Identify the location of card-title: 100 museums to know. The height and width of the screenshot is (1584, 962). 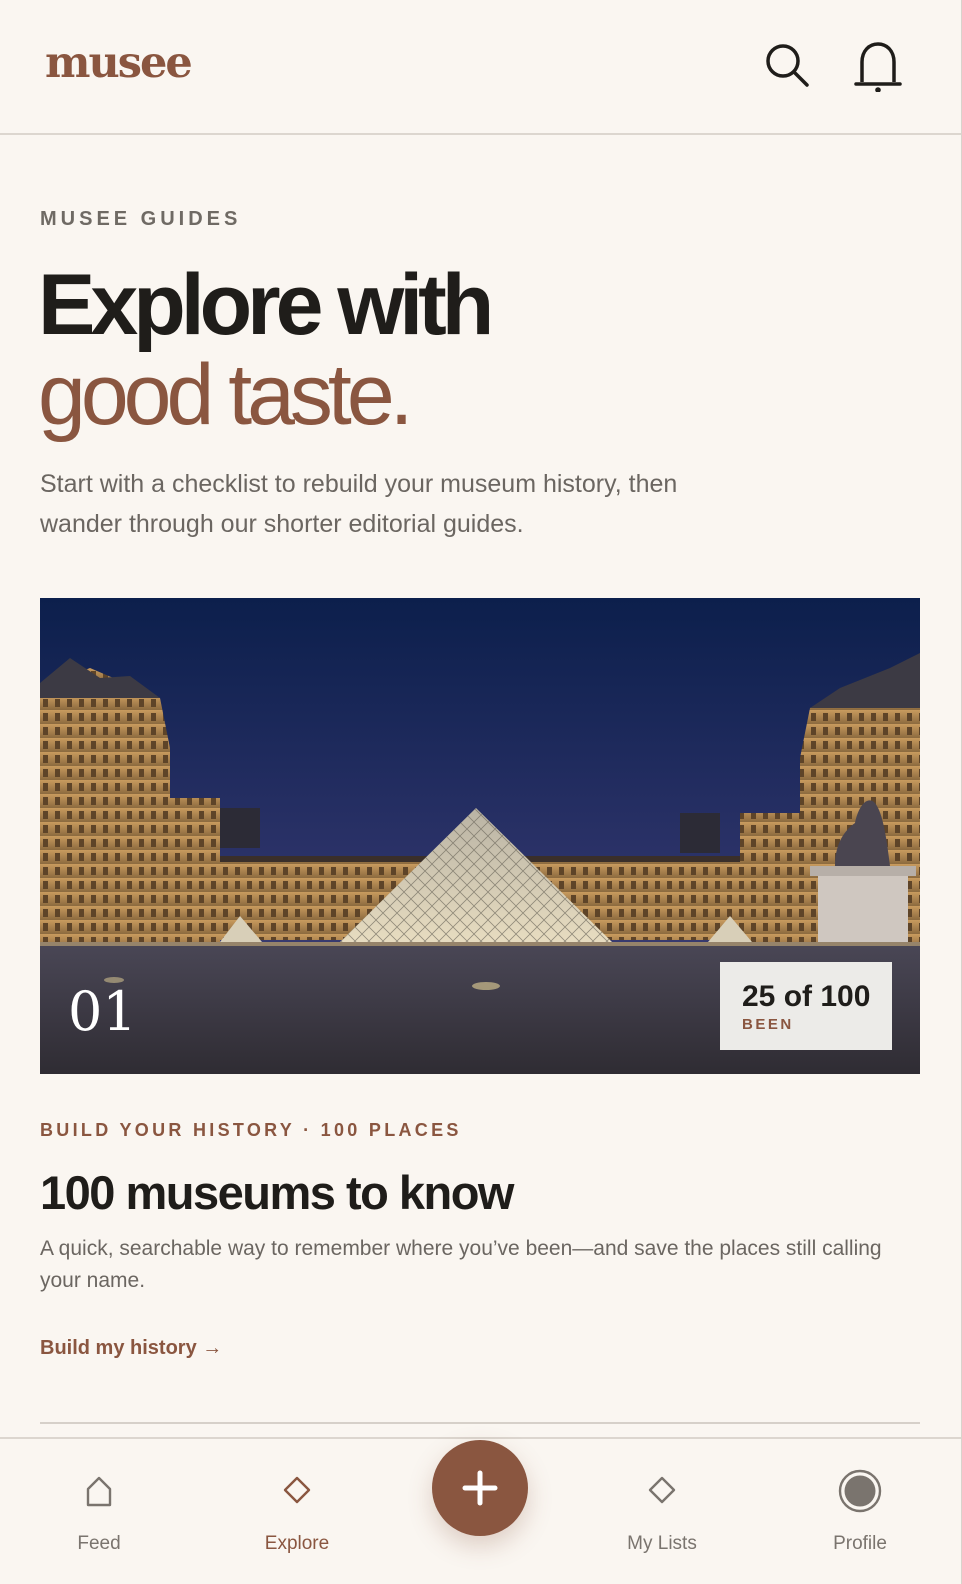
(277, 1192).